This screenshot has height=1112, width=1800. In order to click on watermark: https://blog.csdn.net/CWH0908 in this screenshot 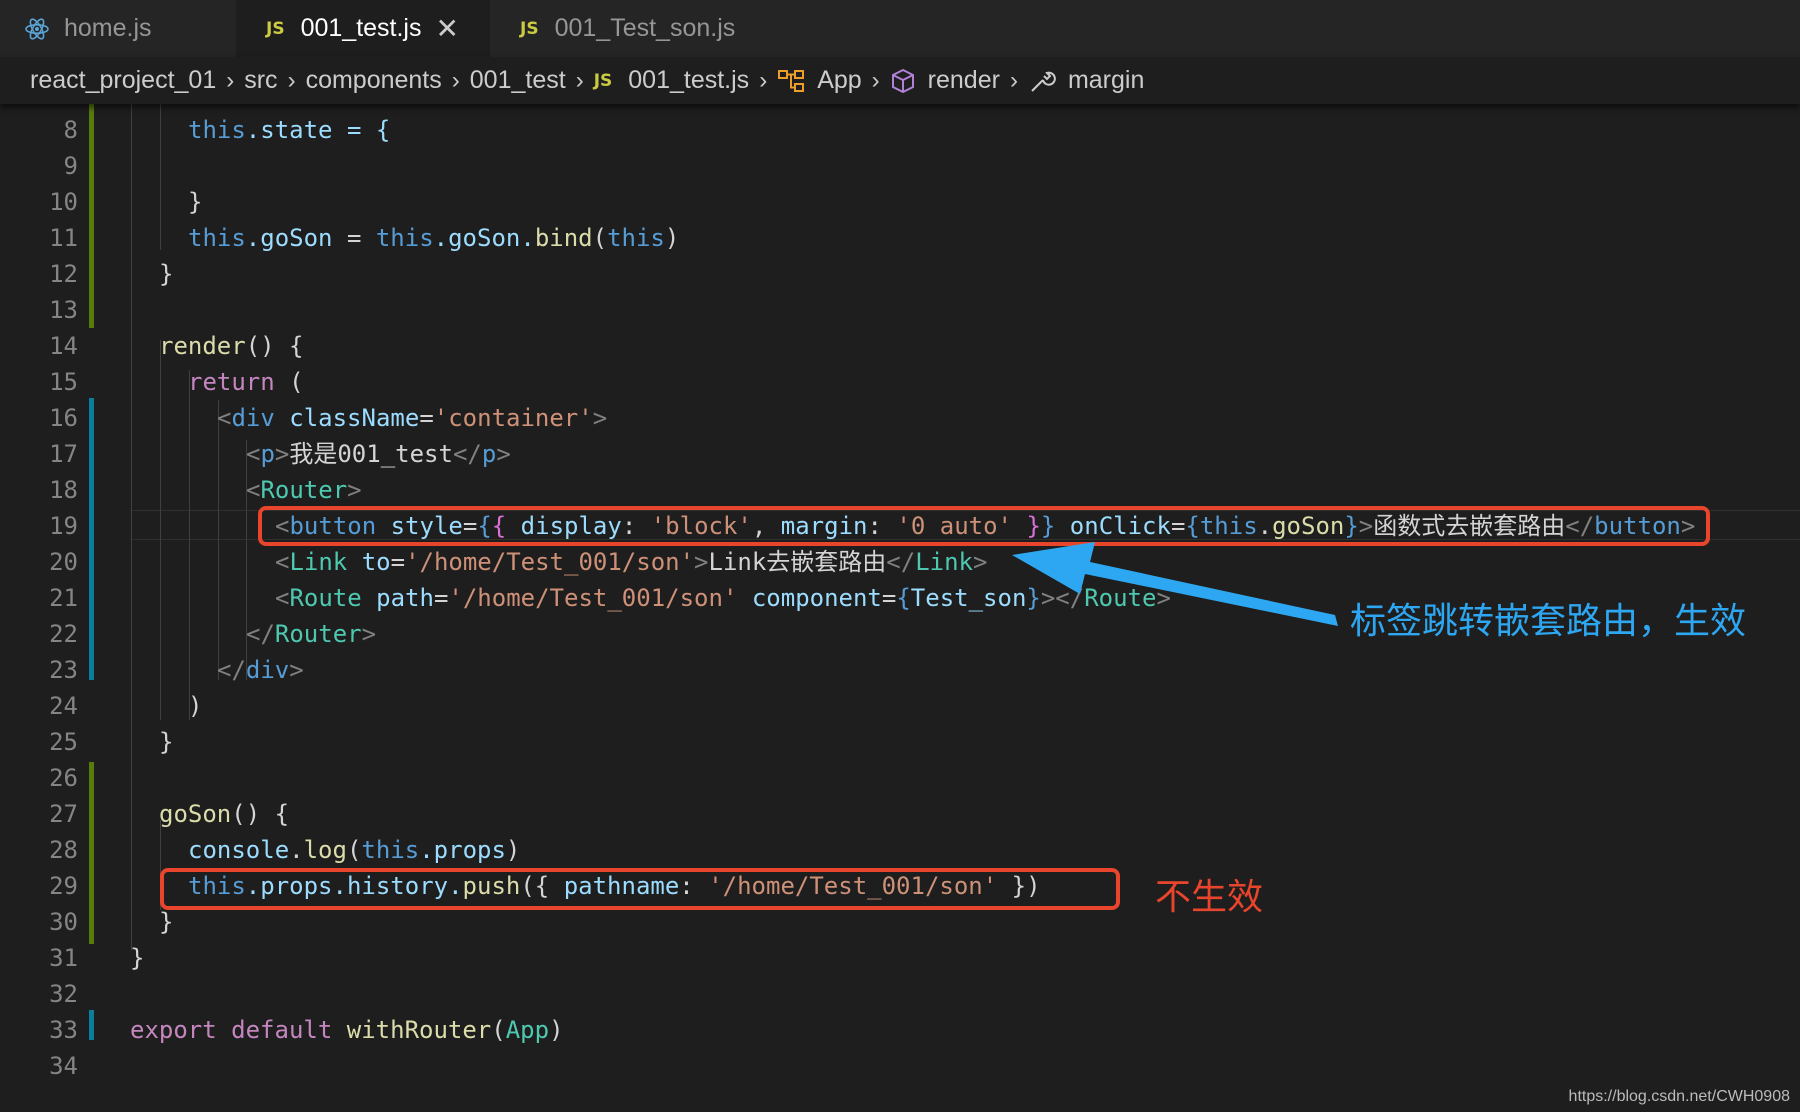, I will do `click(1679, 1096)`.